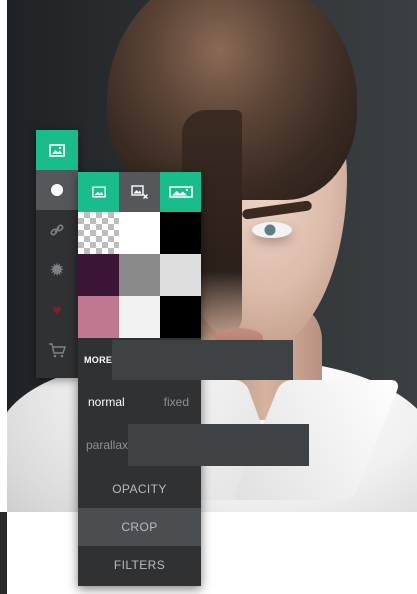 The image size is (417, 594). I want to click on tab-wide-image, so click(180, 192).